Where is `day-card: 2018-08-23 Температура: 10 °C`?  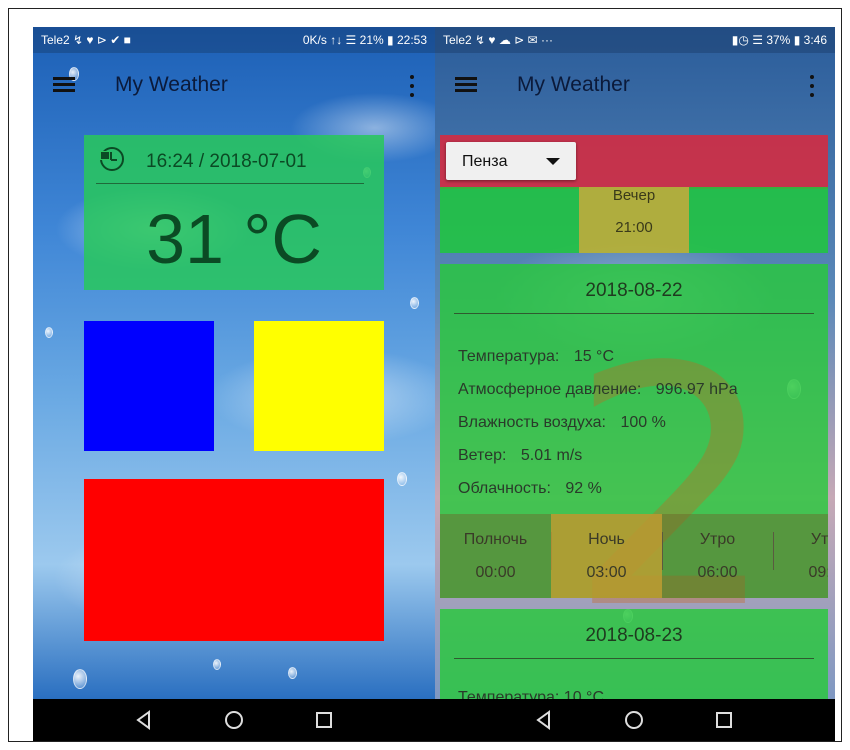 day-card: 2018-08-23 Температура: 10 °C is located at coordinates (634, 657).